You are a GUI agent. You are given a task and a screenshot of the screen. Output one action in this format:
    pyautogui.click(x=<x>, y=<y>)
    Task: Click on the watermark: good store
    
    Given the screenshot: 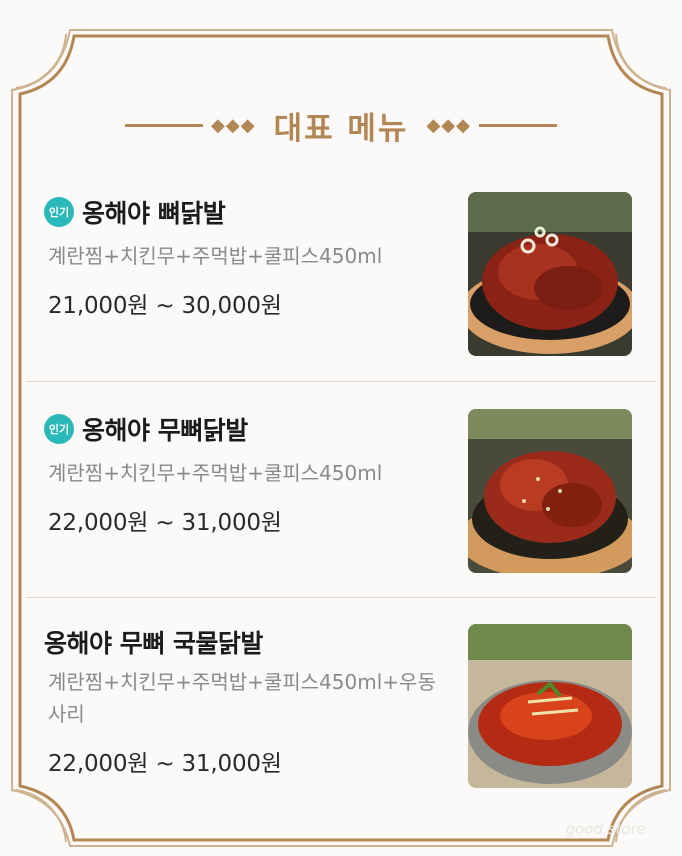 What is the action you would take?
    pyautogui.click(x=605, y=829)
    